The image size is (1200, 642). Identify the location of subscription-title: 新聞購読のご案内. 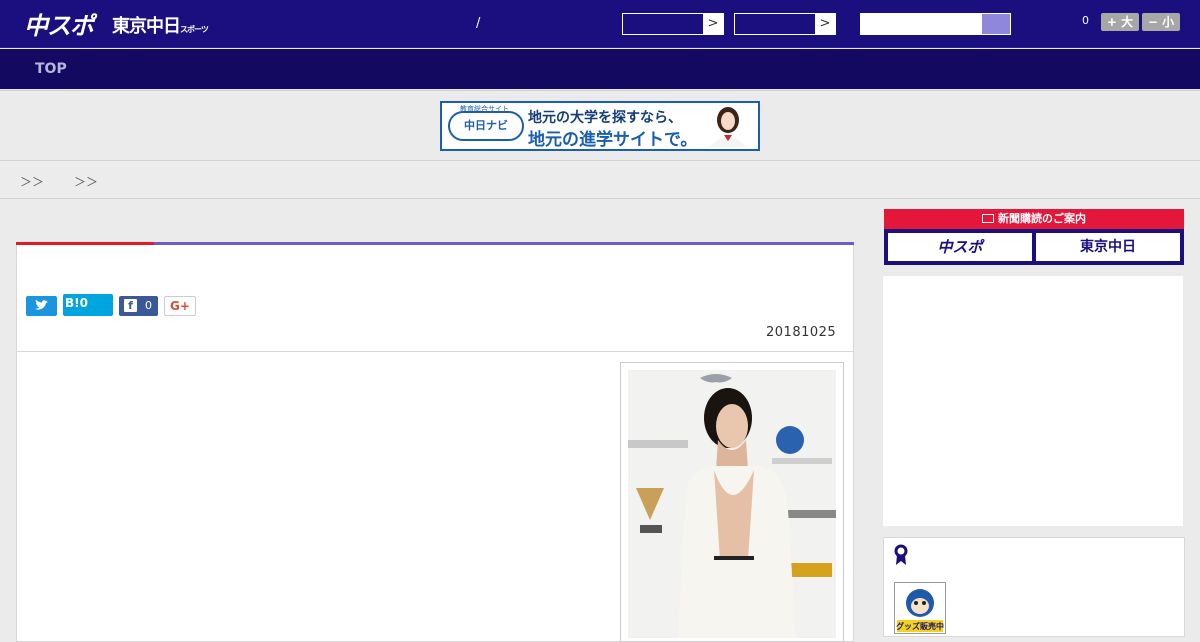
(1042, 218).